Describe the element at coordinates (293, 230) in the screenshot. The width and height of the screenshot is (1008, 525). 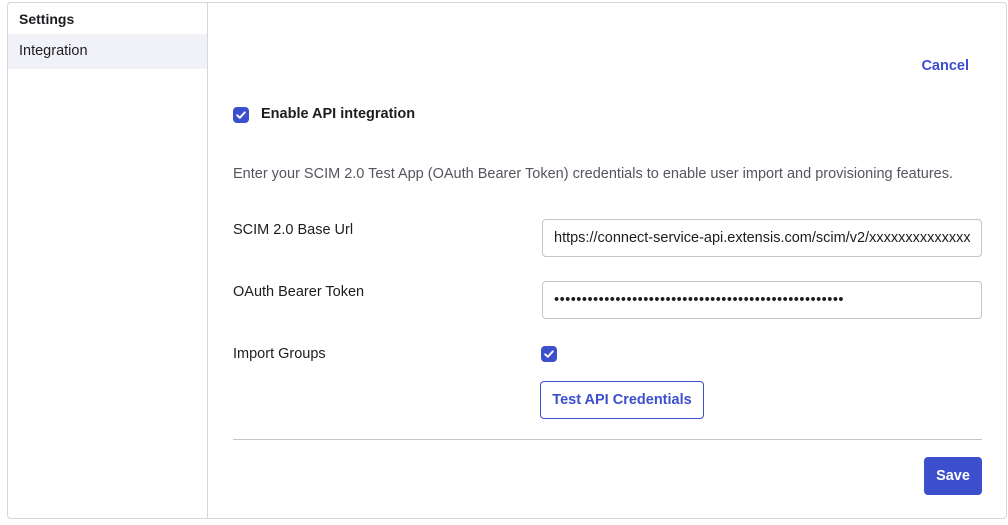
I see `base-url-label: SCIM 2.0 Base Url` at that location.